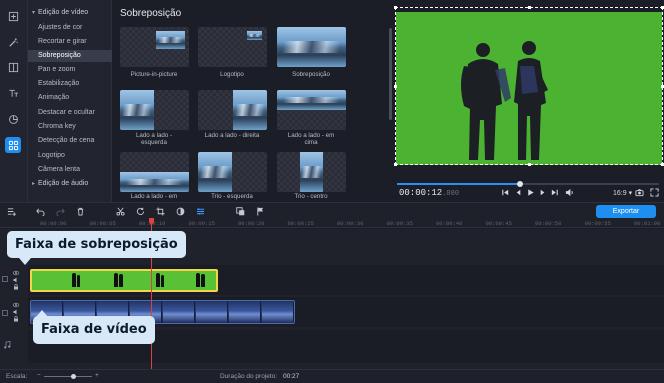 This screenshot has height=383, width=664. I want to click on undo-icon, so click(40, 211).